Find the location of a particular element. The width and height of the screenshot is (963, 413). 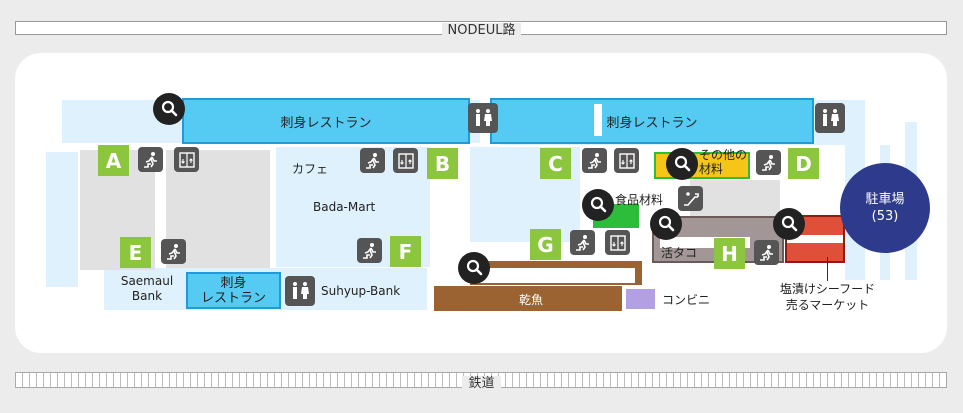

food-materials-label: 食品材料 is located at coordinates (639, 200).